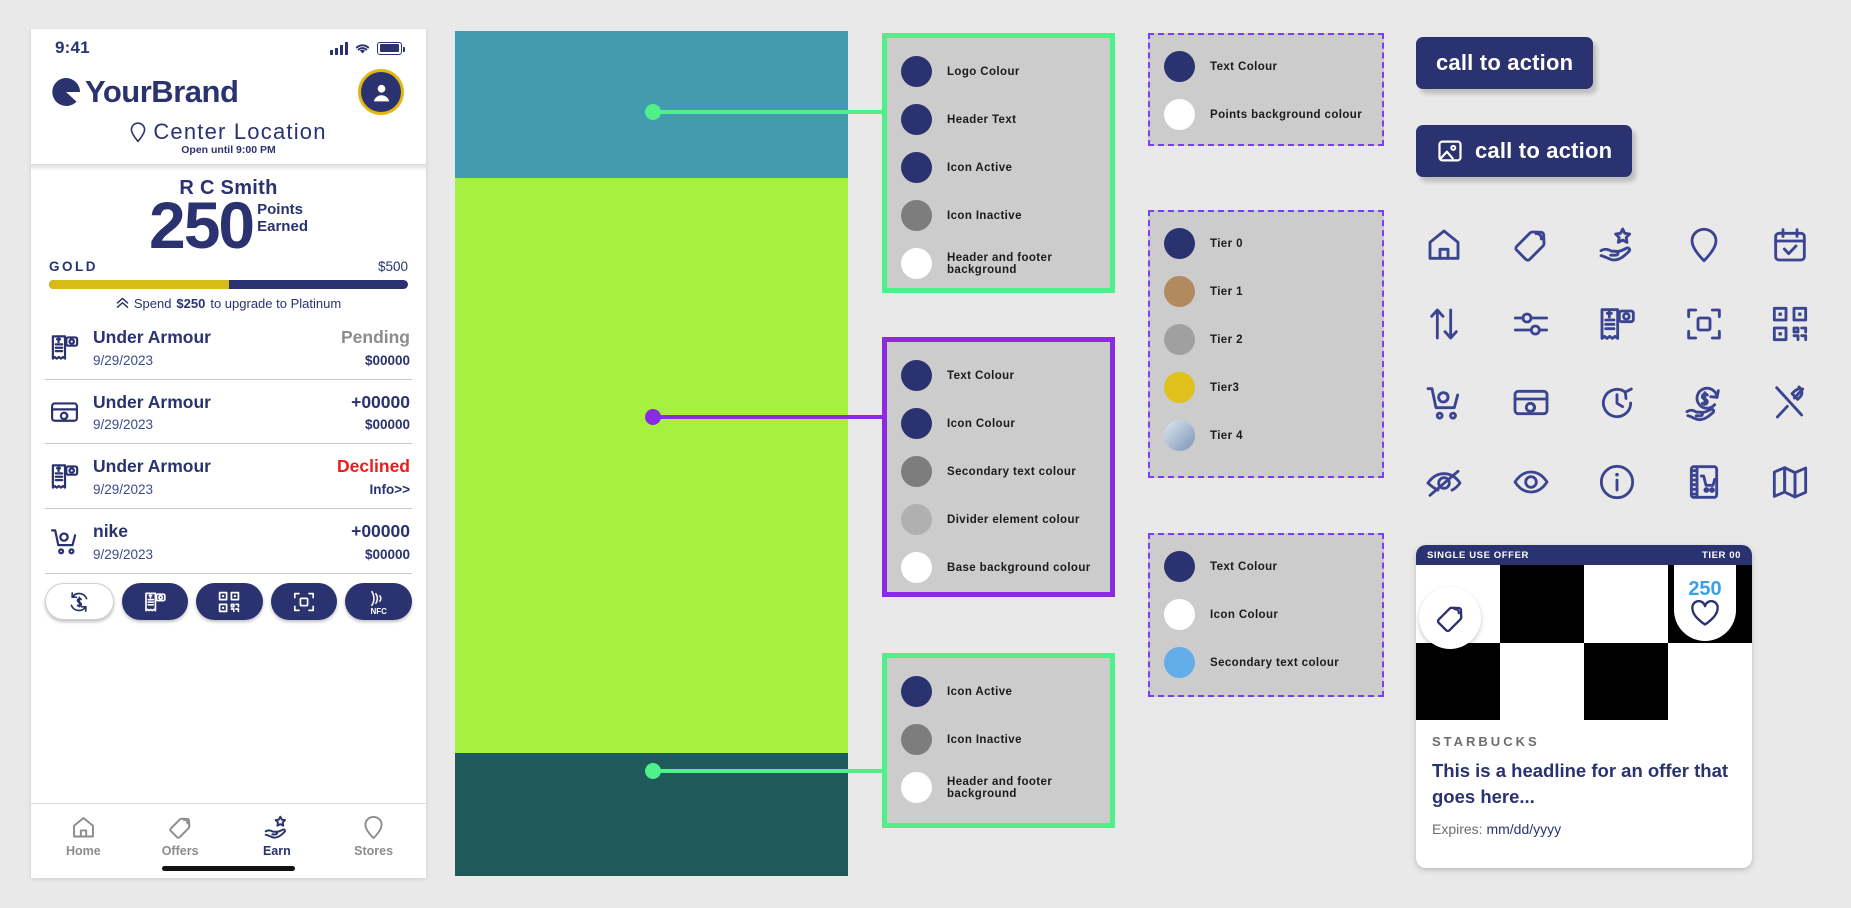  I want to click on swatch-label: Text Colour, so click(1244, 566).